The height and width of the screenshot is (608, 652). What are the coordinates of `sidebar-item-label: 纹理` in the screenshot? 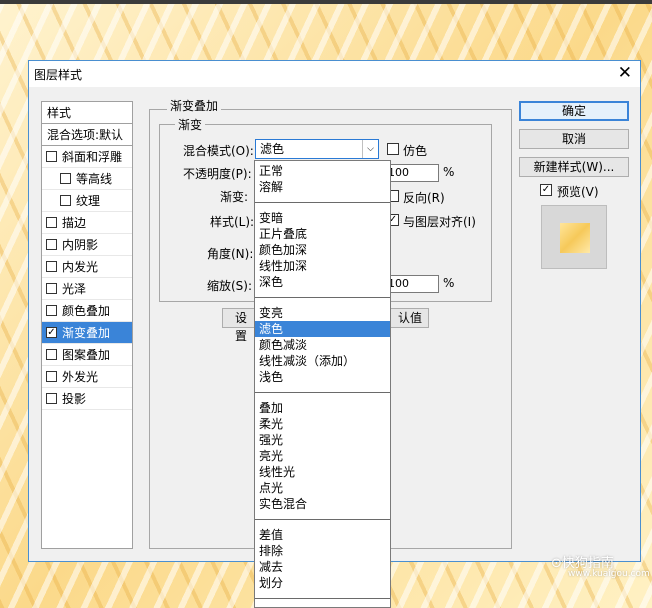 It's located at (88, 201).